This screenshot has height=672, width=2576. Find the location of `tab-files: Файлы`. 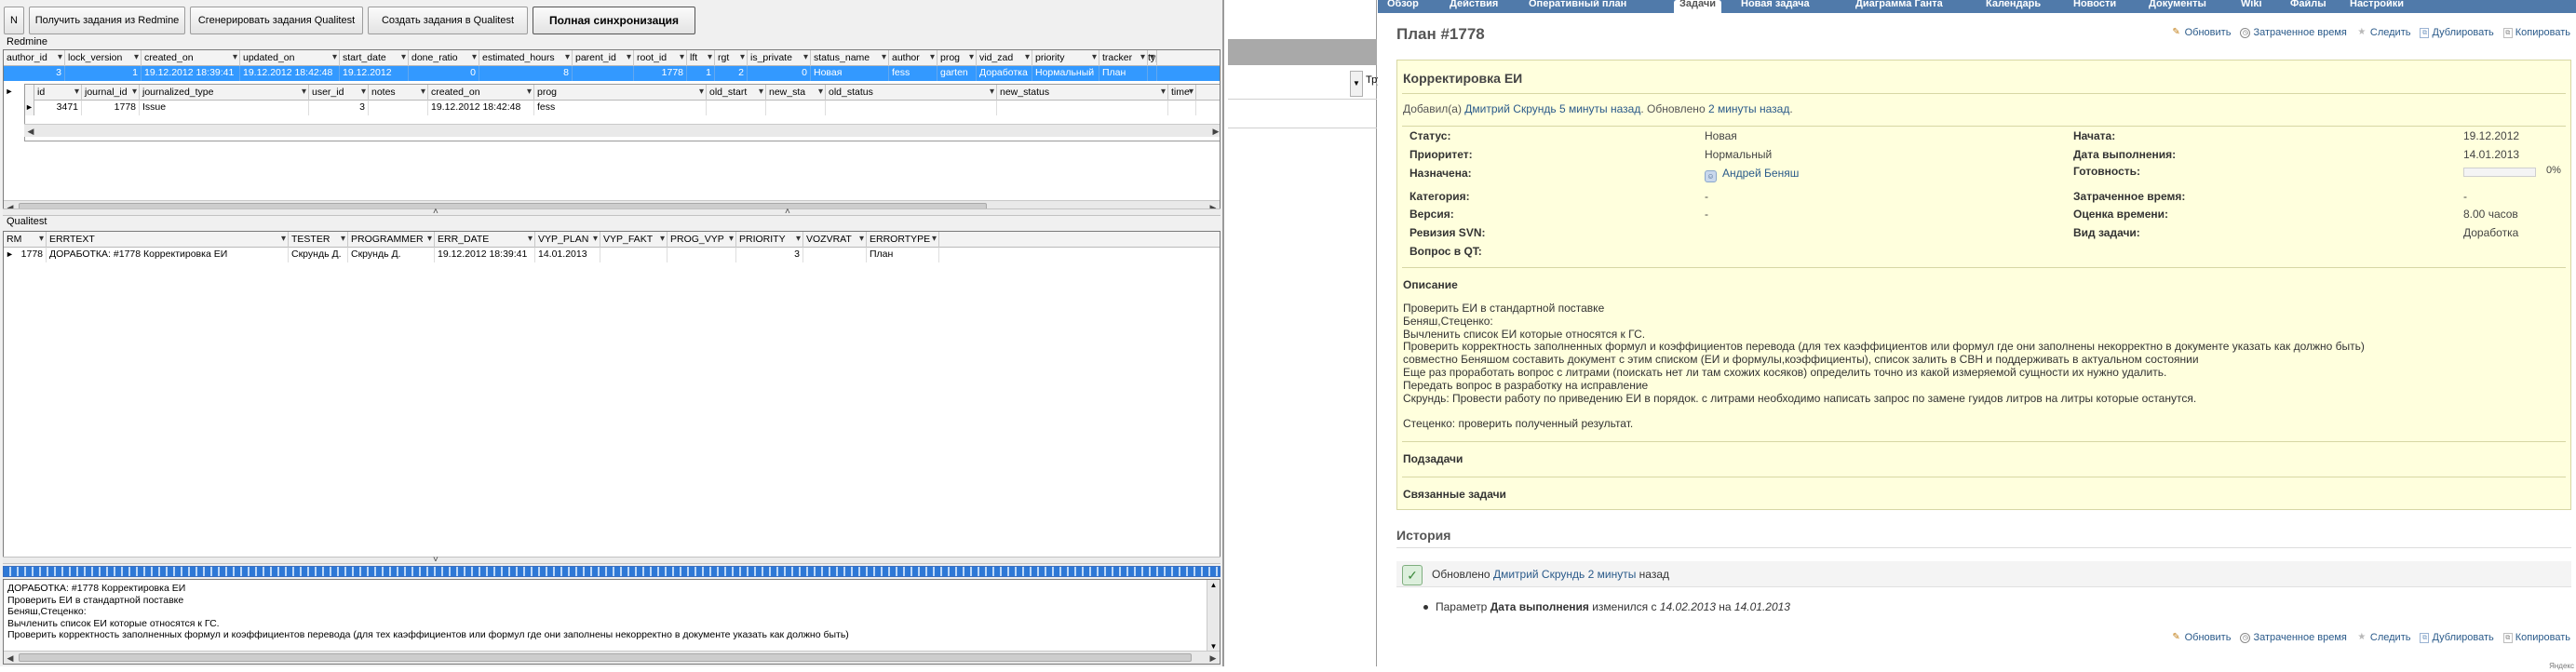

tab-files: Файлы is located at coordinates (2308, 6).